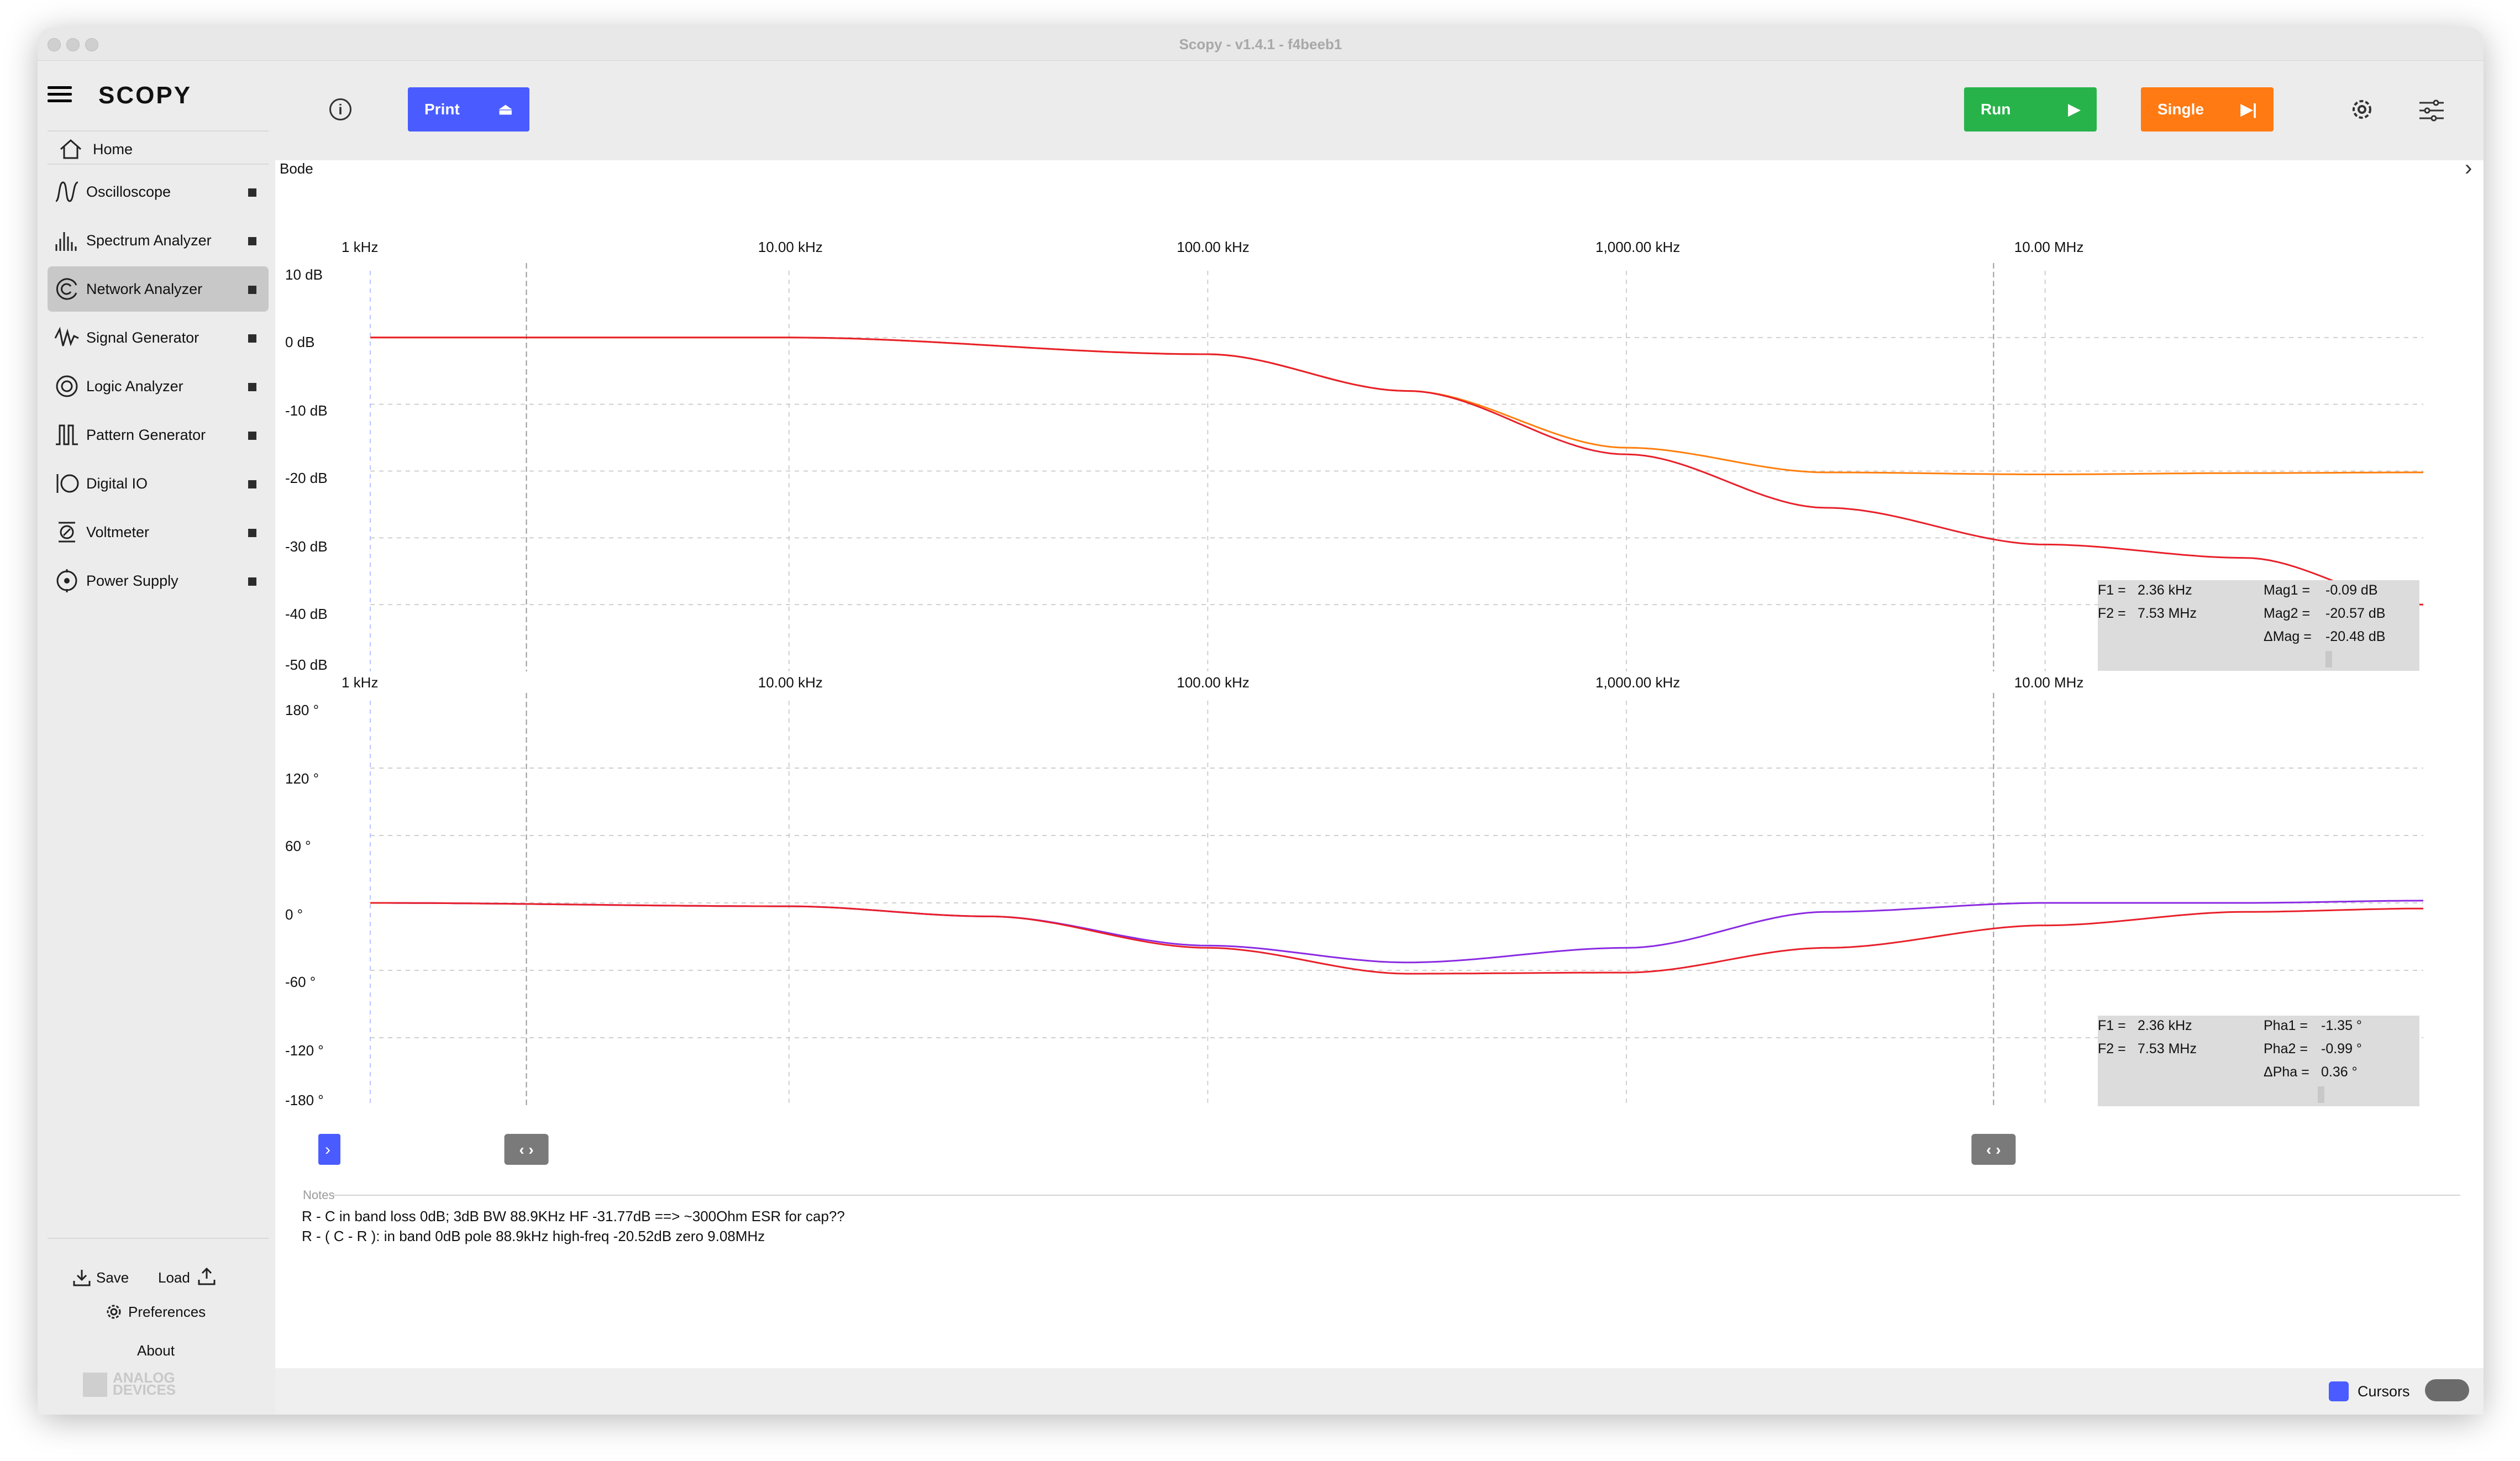 The width and height of the screenshot is (2520, 1461). I want to click on notes-title: Notes, so click(319, 1195).